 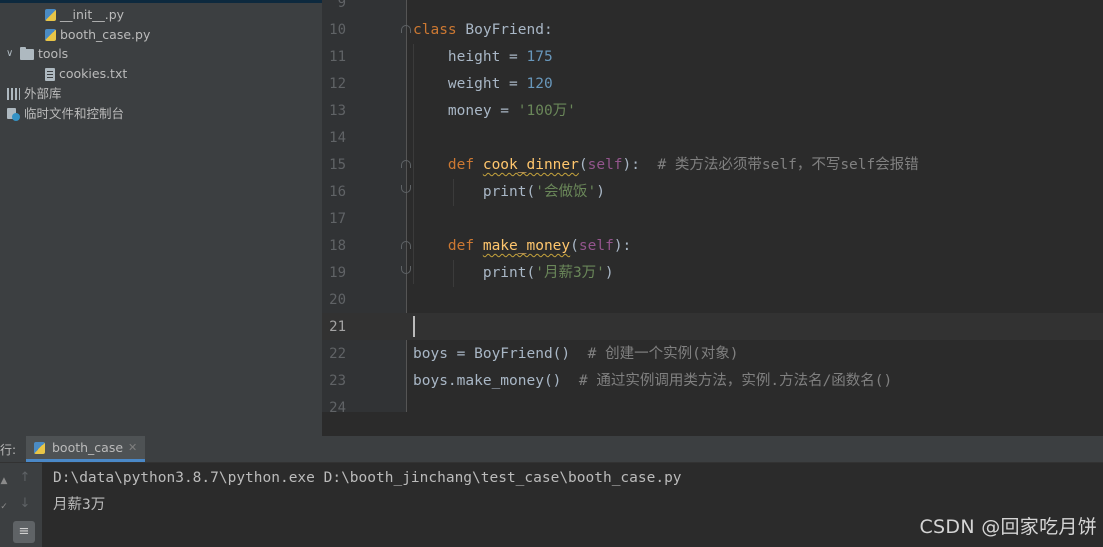 I want to click on arrow-down-icon: ↓, so click(x=25, y=504).